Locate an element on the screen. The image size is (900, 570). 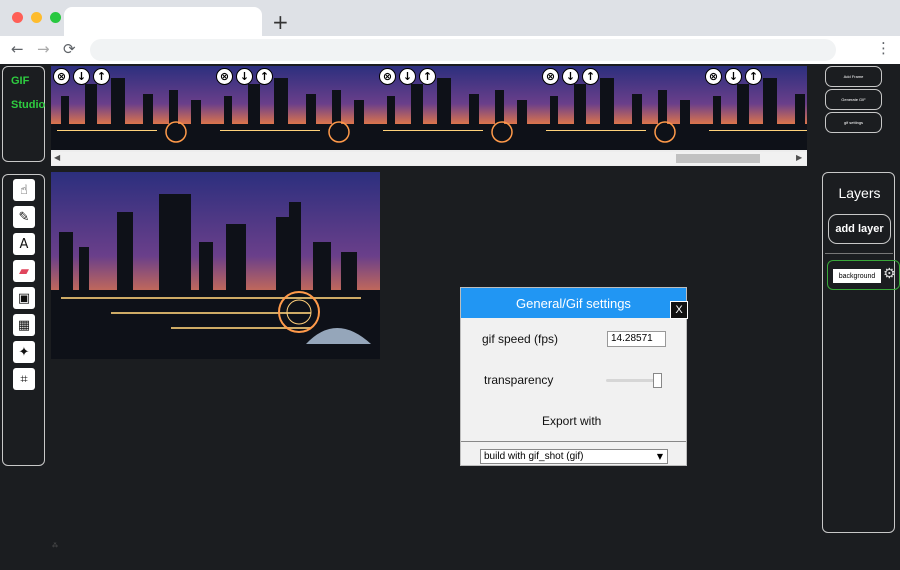
transparency-label: transparency is located at coordinates (519, 380).